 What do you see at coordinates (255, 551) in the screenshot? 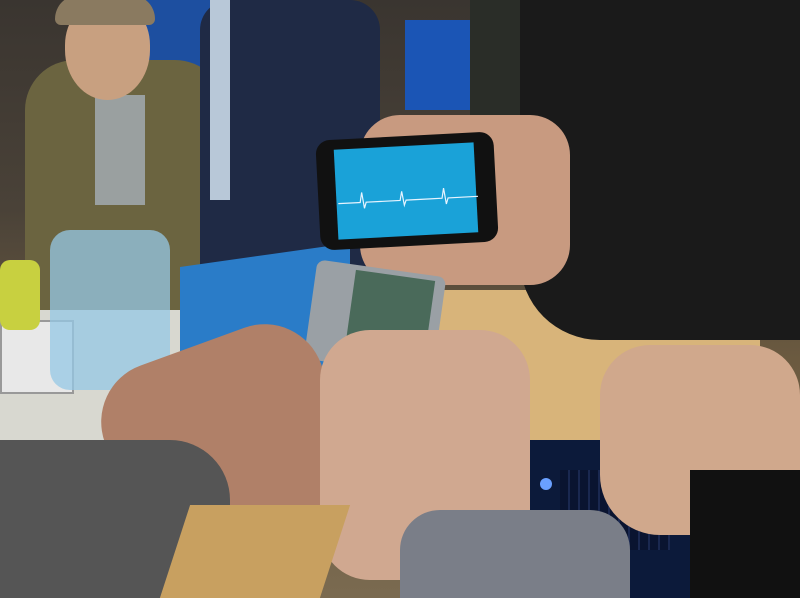
I see `cardboard-box` at bounding box center [255, 551].